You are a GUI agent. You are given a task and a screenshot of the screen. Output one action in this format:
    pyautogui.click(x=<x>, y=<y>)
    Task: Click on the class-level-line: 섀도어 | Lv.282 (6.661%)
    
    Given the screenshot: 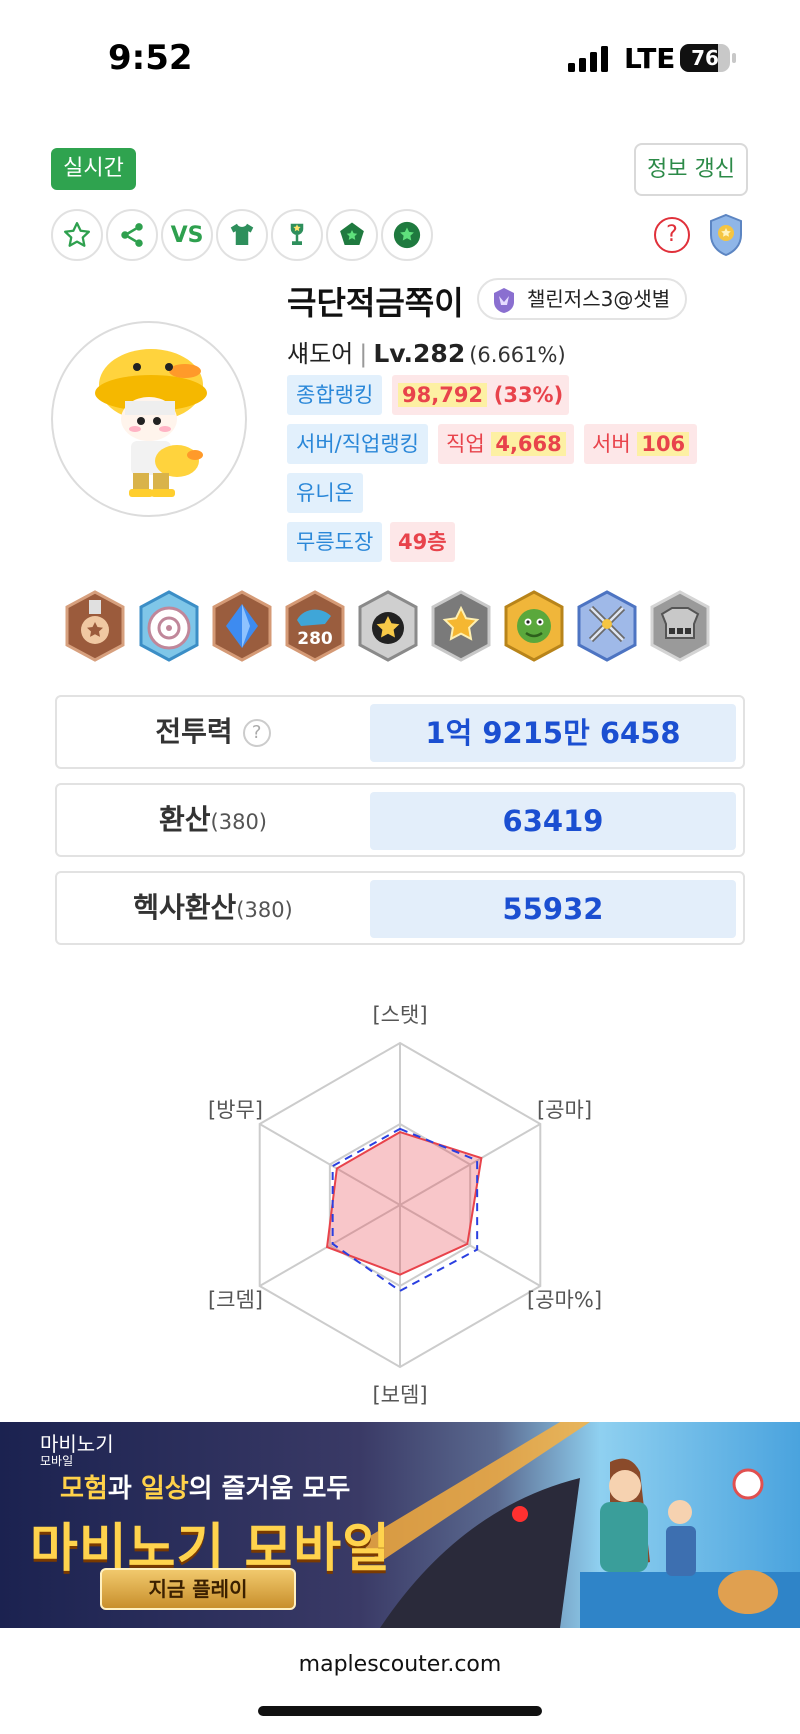 What is the action you would take?
    pyautogui.click(x=426, y=353)
    